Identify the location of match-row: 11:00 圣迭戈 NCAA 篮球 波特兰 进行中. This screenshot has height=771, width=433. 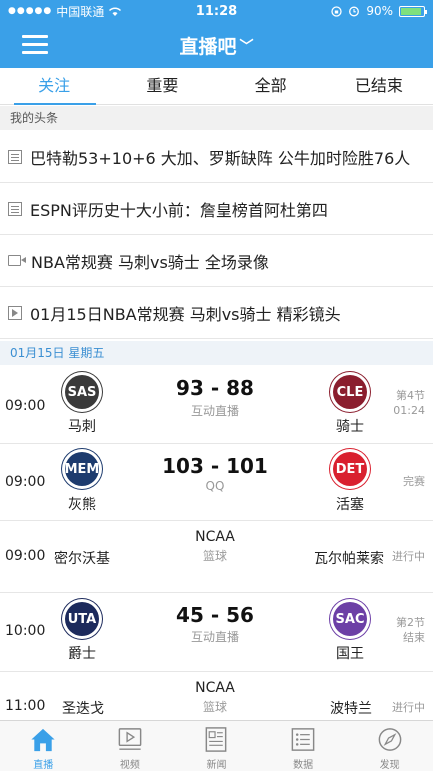
(216, 696).